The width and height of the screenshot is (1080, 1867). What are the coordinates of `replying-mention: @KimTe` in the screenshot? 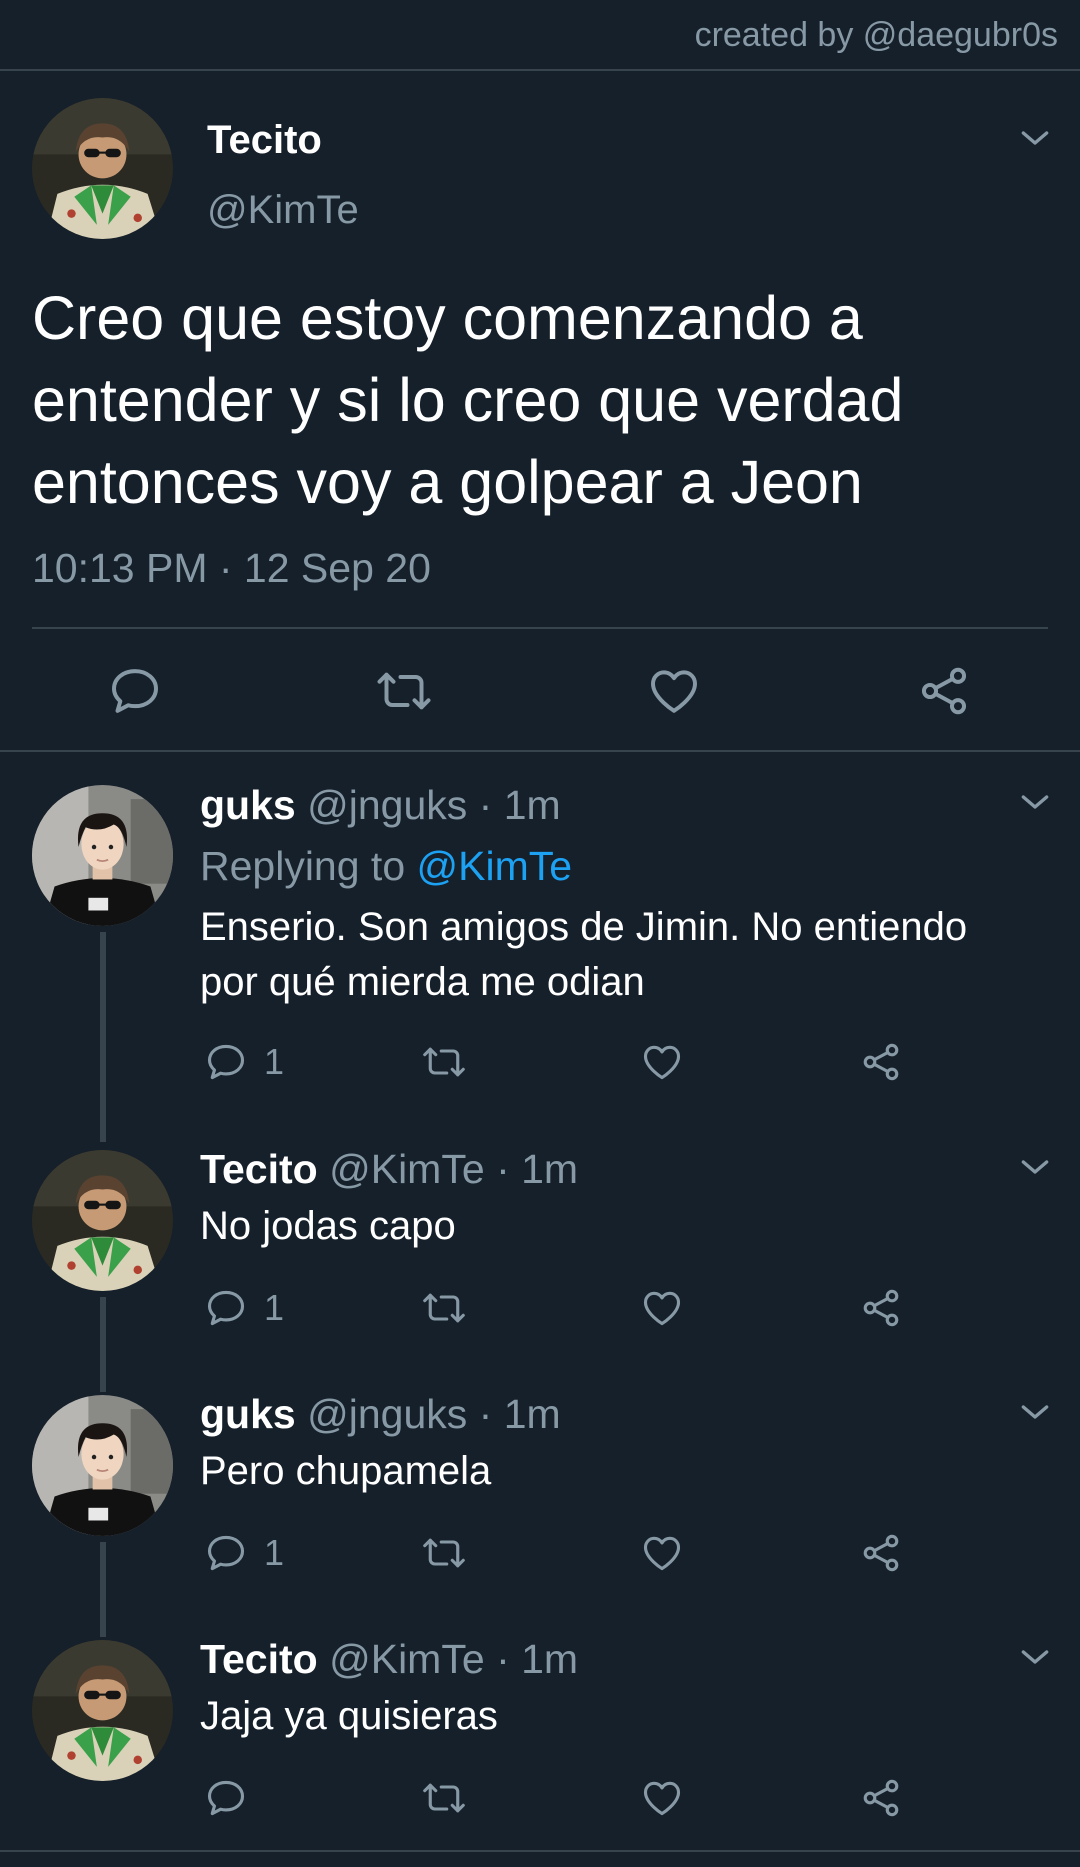 It's located at (495, 866).